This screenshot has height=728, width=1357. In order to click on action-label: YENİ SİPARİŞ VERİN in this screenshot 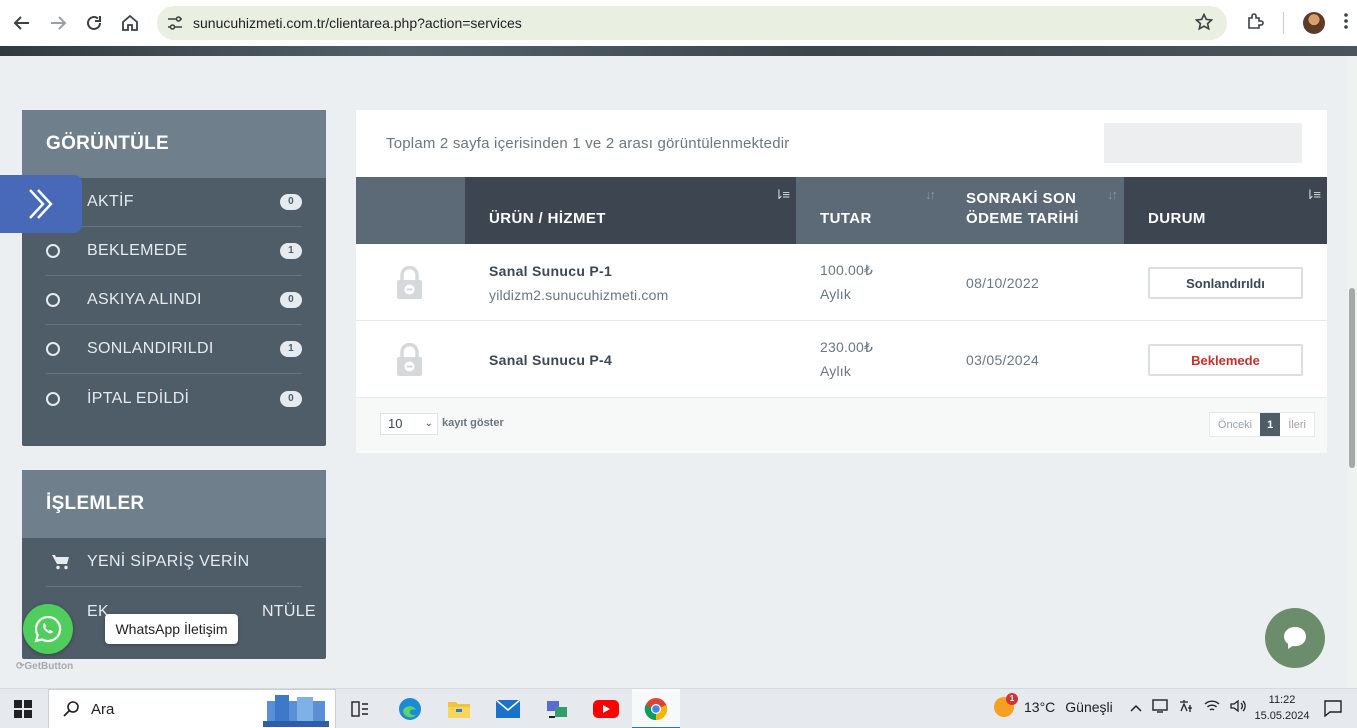, I will do `click(168, 561)`.